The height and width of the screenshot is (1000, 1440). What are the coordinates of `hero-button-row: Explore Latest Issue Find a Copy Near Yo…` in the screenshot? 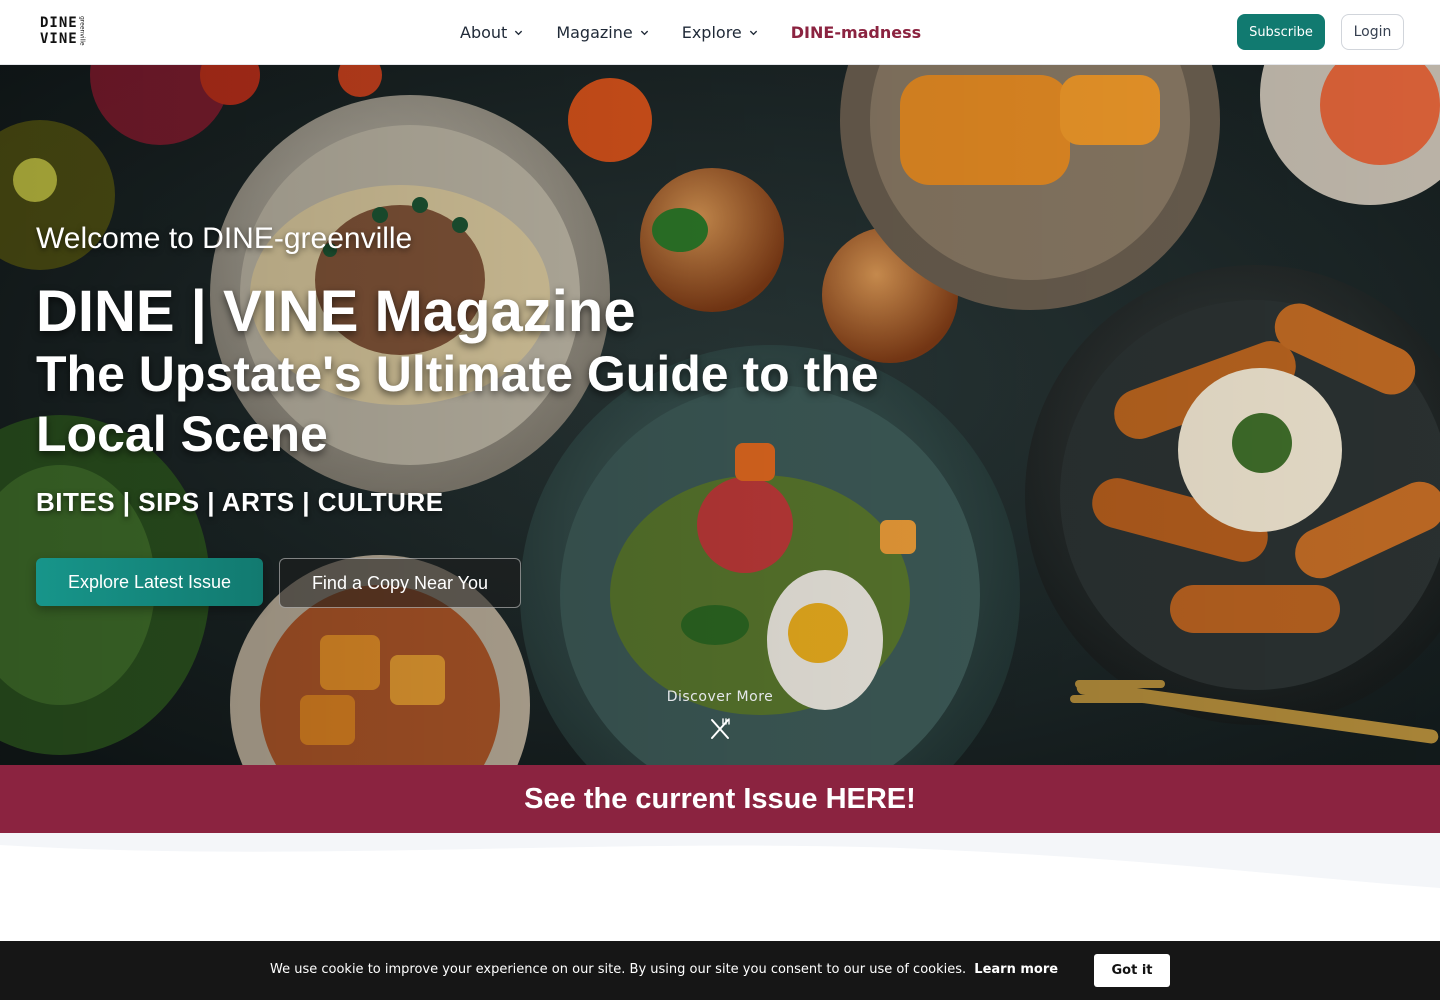 It's located at (278, 583).